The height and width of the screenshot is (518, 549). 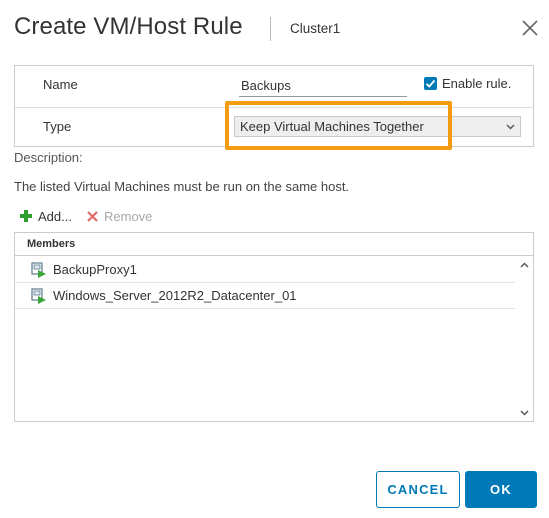 I want to click on type-select: Keep Virtual Machines Together, so click(x=377, y=126).